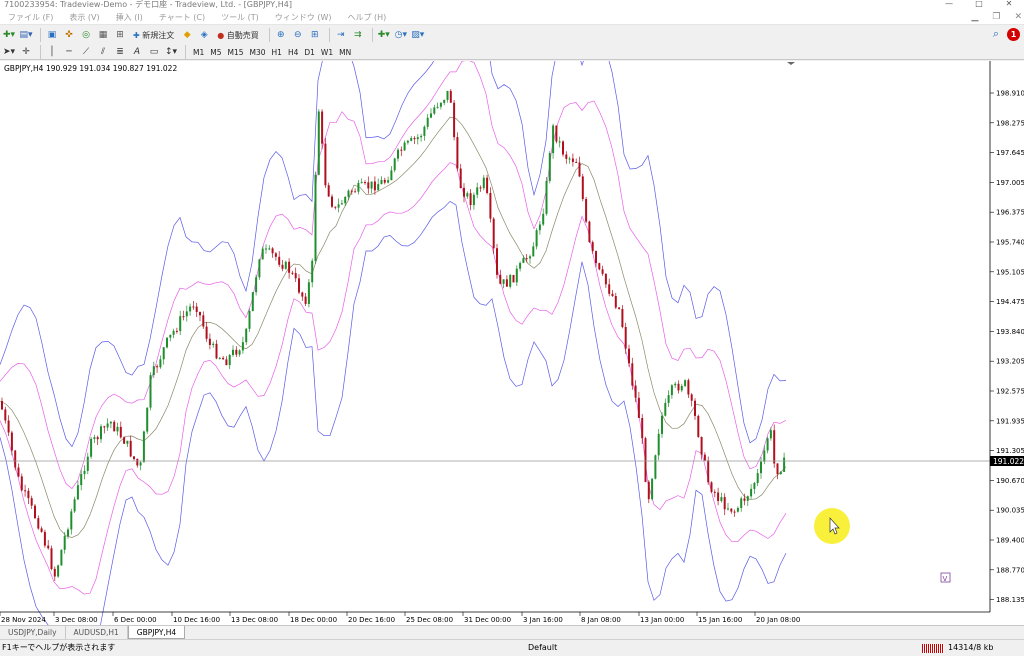 The width and height of the screenshot is (1024, 656). I want to click on timeframe-d1: D1, so click(309, 52).